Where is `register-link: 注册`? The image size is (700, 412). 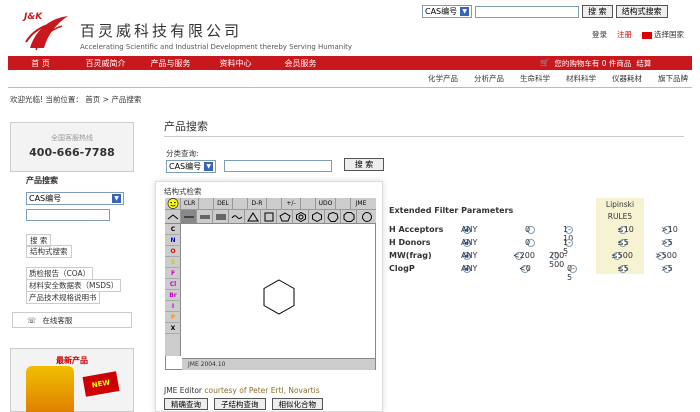
register-link: 注册 is located at coordinates (624, 34).